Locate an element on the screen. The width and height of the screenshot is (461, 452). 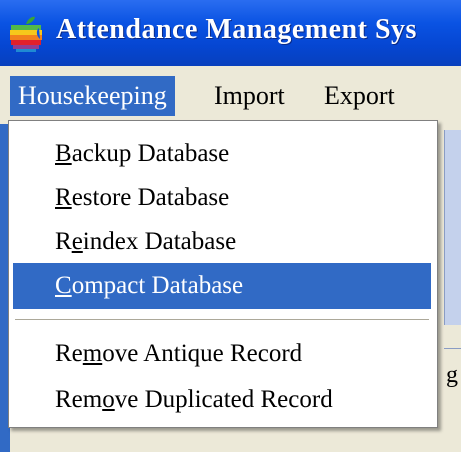
accelerator-key: R is located at coordinates (63, 197).